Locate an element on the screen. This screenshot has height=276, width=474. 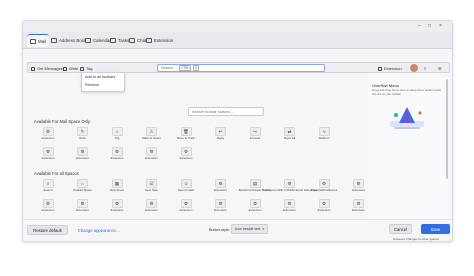
palette-item: ⌕ Search is located at coordinates (48, 187).